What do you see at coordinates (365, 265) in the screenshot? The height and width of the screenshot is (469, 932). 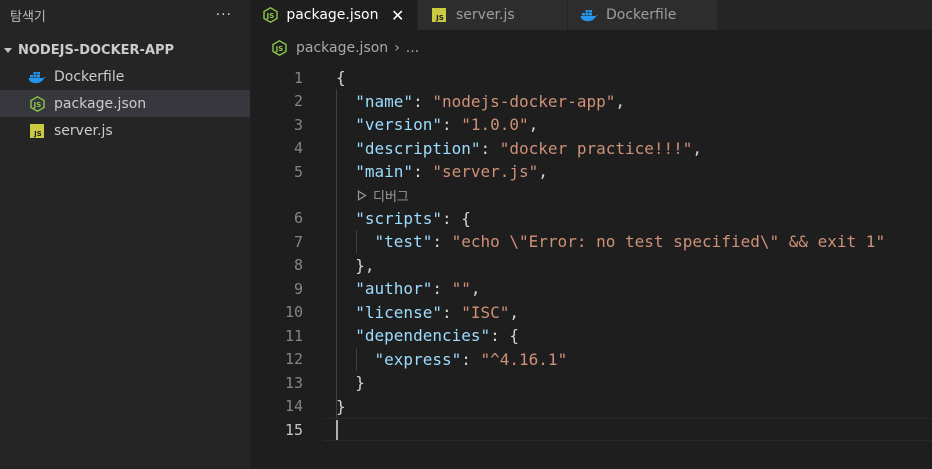 I see `code-token: },` at bounding box center [365, 265].